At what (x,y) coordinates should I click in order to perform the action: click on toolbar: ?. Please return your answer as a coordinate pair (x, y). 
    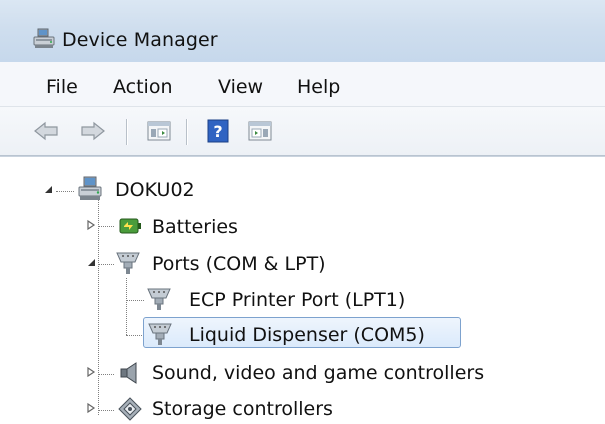
    Looking at the image, I should click on (302, 131).